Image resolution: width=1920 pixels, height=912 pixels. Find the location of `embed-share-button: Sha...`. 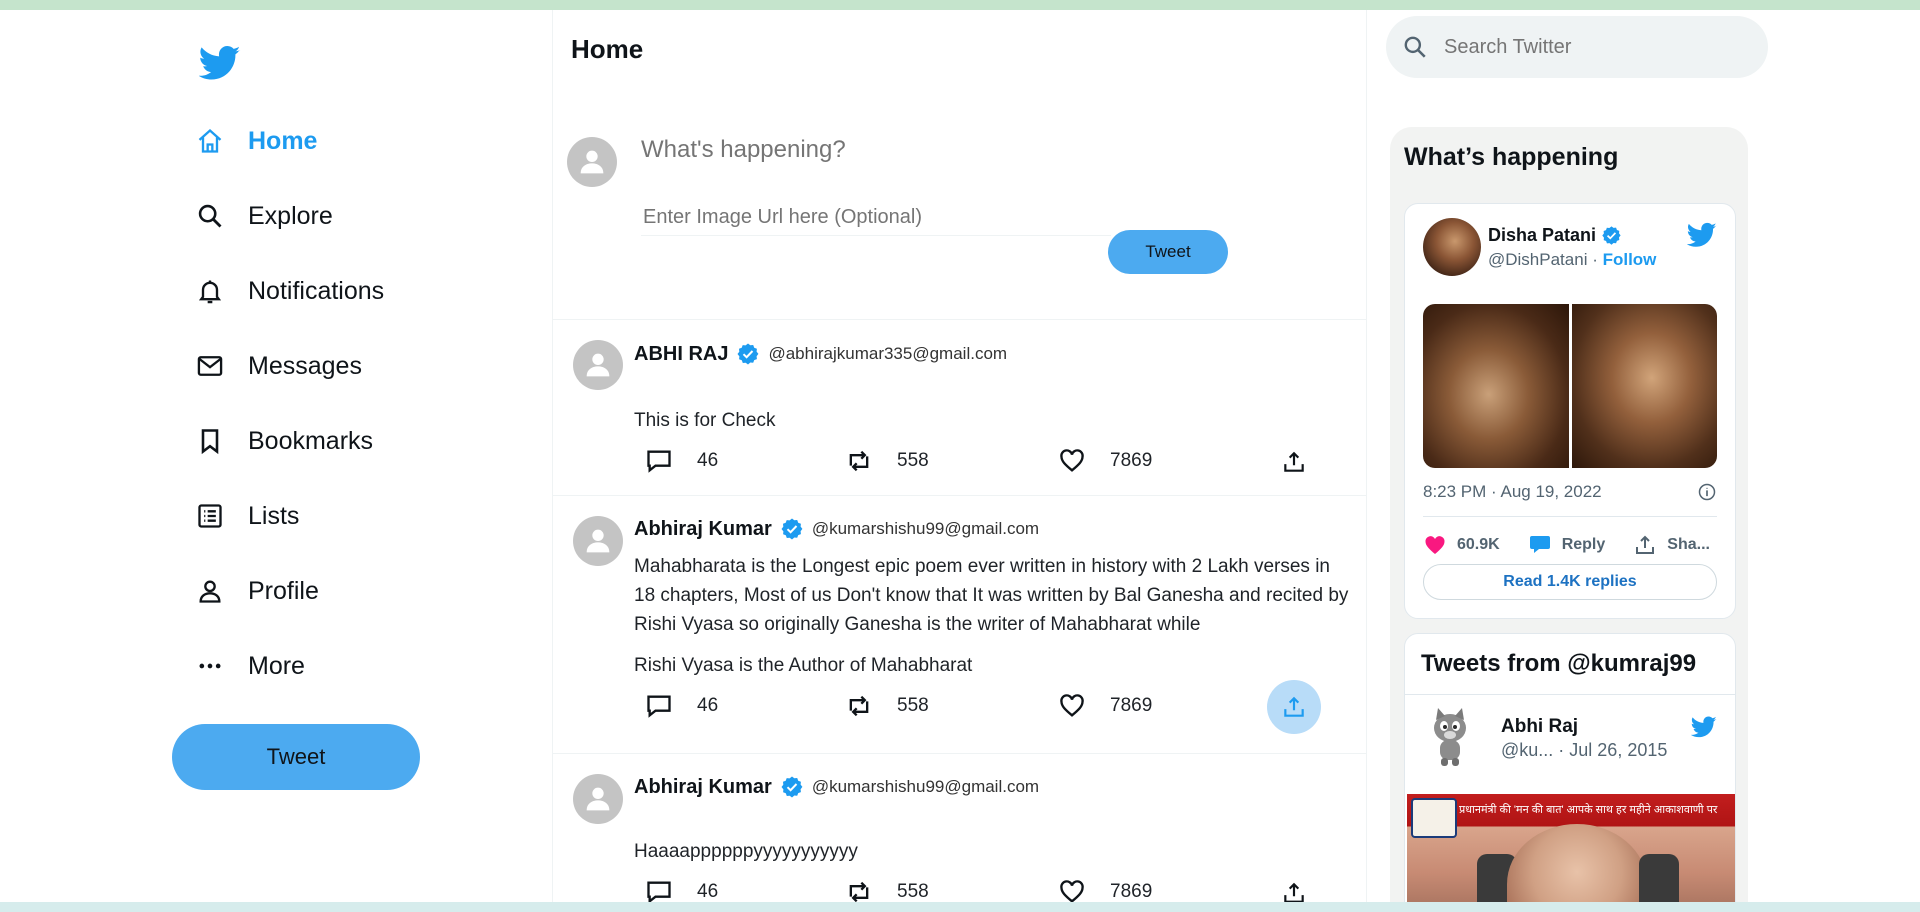

embed-share-button: Sha... is located at coordinates (1671, 545).